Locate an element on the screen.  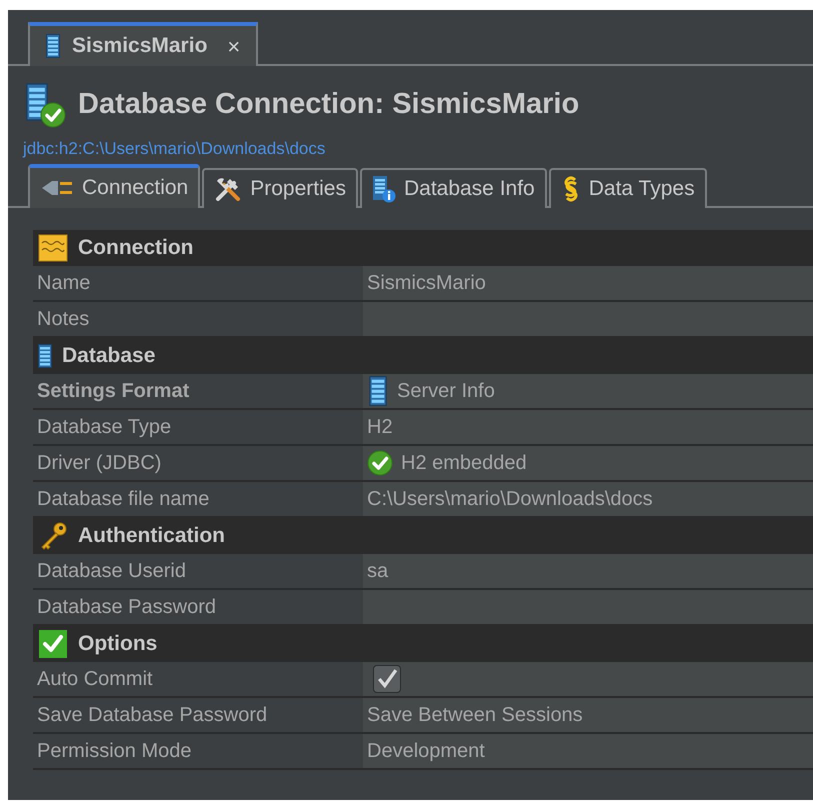
section-title: Options is located at coordinates (118, 643).